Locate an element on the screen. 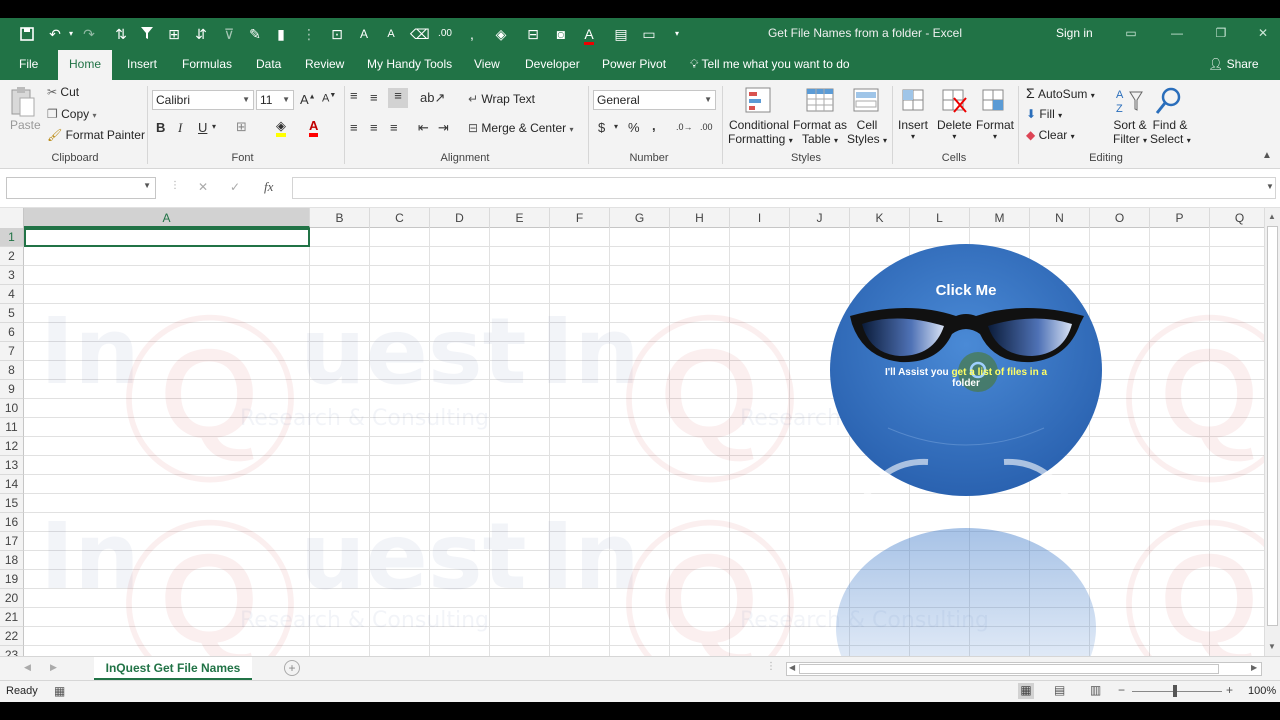  underline-dropdown-icon: ▾ is located at coordinates (214, 126).